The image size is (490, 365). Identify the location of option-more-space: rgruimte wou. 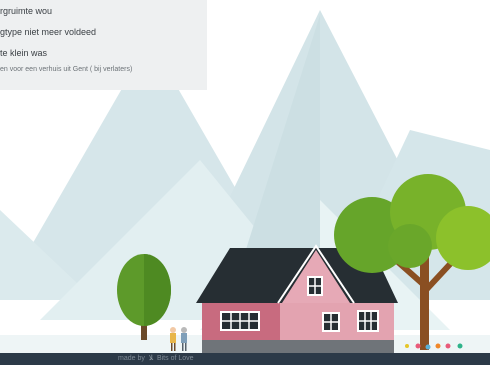
(26, 11).